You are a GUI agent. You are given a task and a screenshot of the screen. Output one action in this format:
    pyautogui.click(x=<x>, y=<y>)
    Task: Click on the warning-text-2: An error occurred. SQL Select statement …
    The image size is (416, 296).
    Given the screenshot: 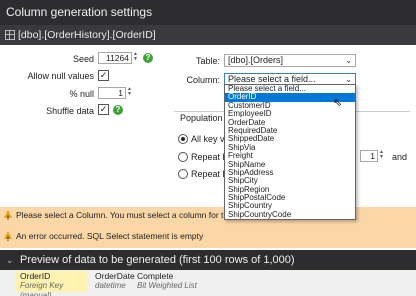 What is the action you would take?
    pyautogui.click(x=110, y=236)
    